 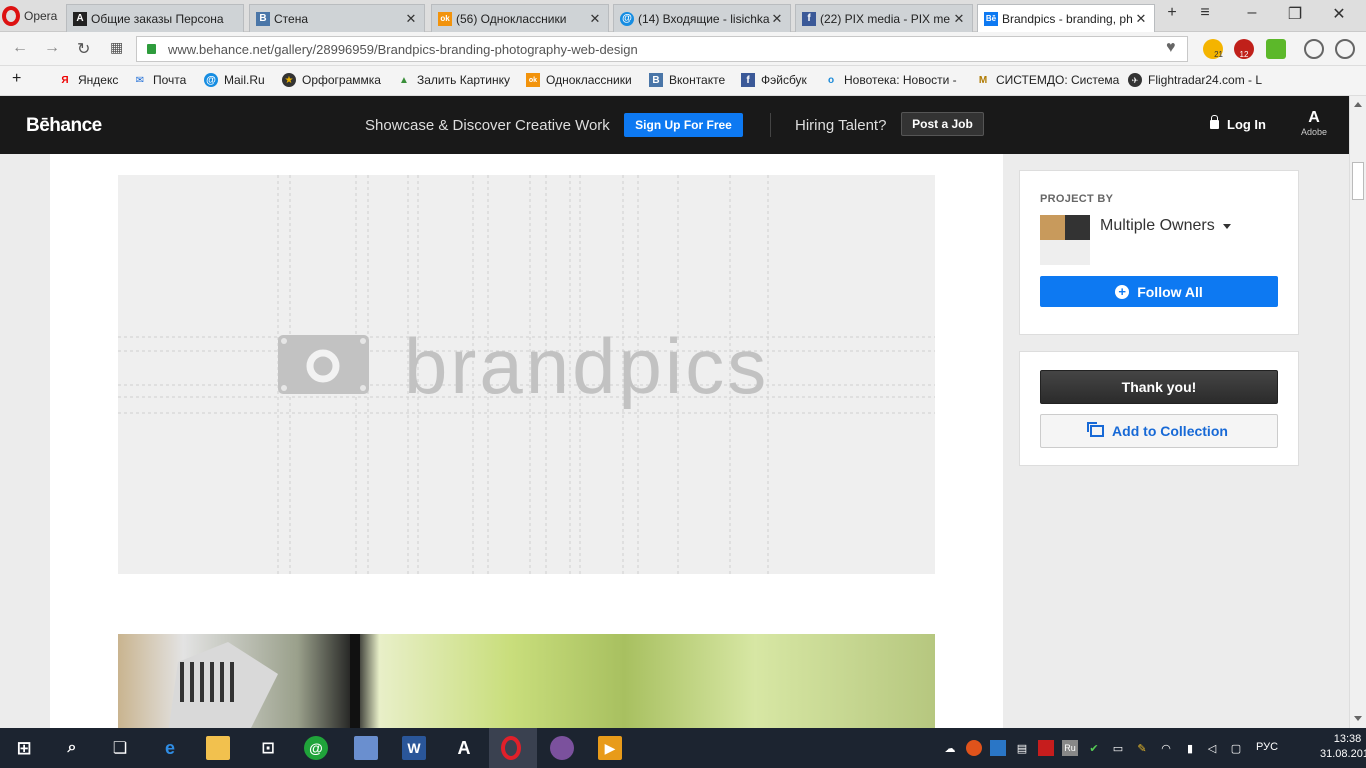 What do you see at coordinates (1358, 104) in the screenshot?
I see `scroll-up-icon` at bounding box center [1358, 104].